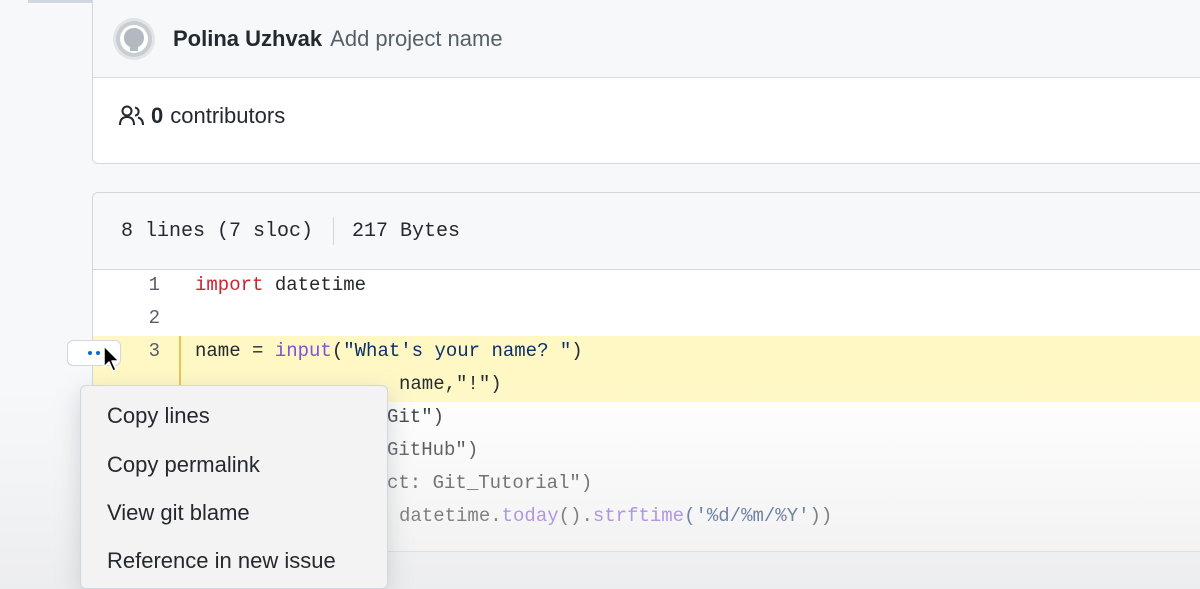 This screenshot has width=1200, height=589. I want to click on code-text: name,"!"), so click(450, 384).